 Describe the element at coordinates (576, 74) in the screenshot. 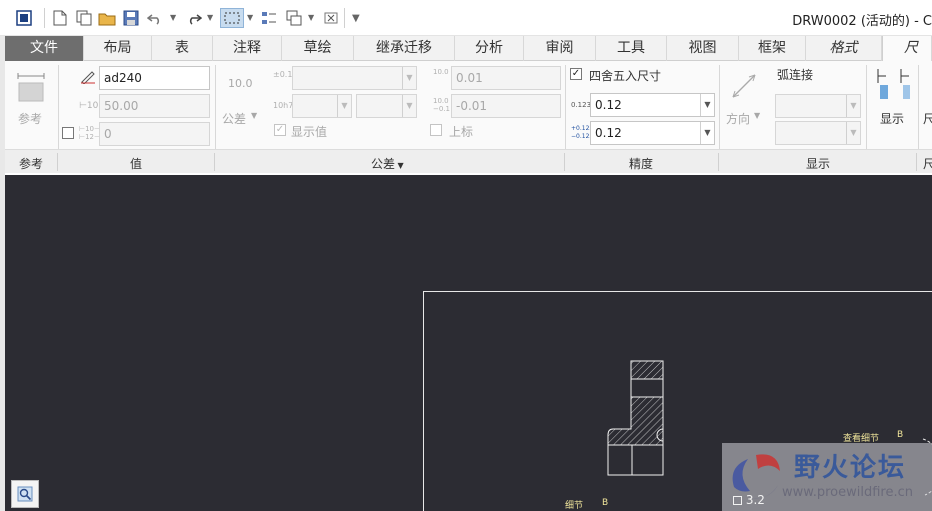

I see `round-dimension-checkbox: ✓` at that location.